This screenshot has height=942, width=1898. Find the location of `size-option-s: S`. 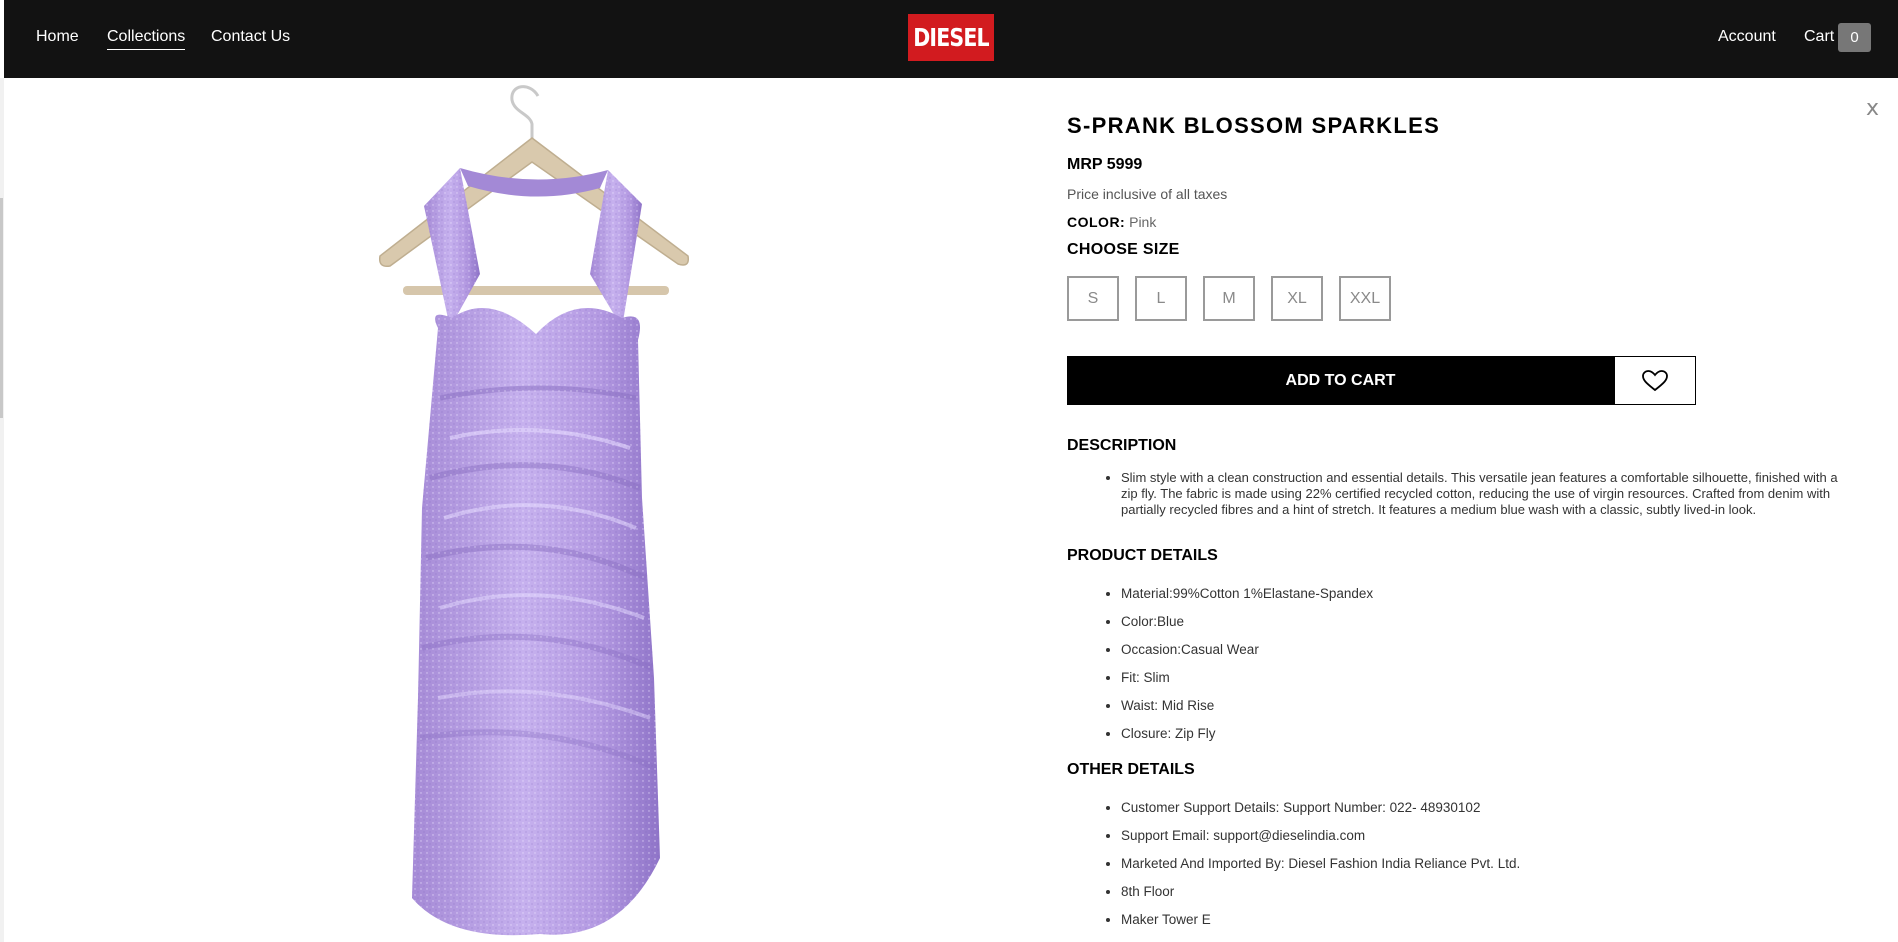

size-option-s: S is located at coordinates (1093, 298).